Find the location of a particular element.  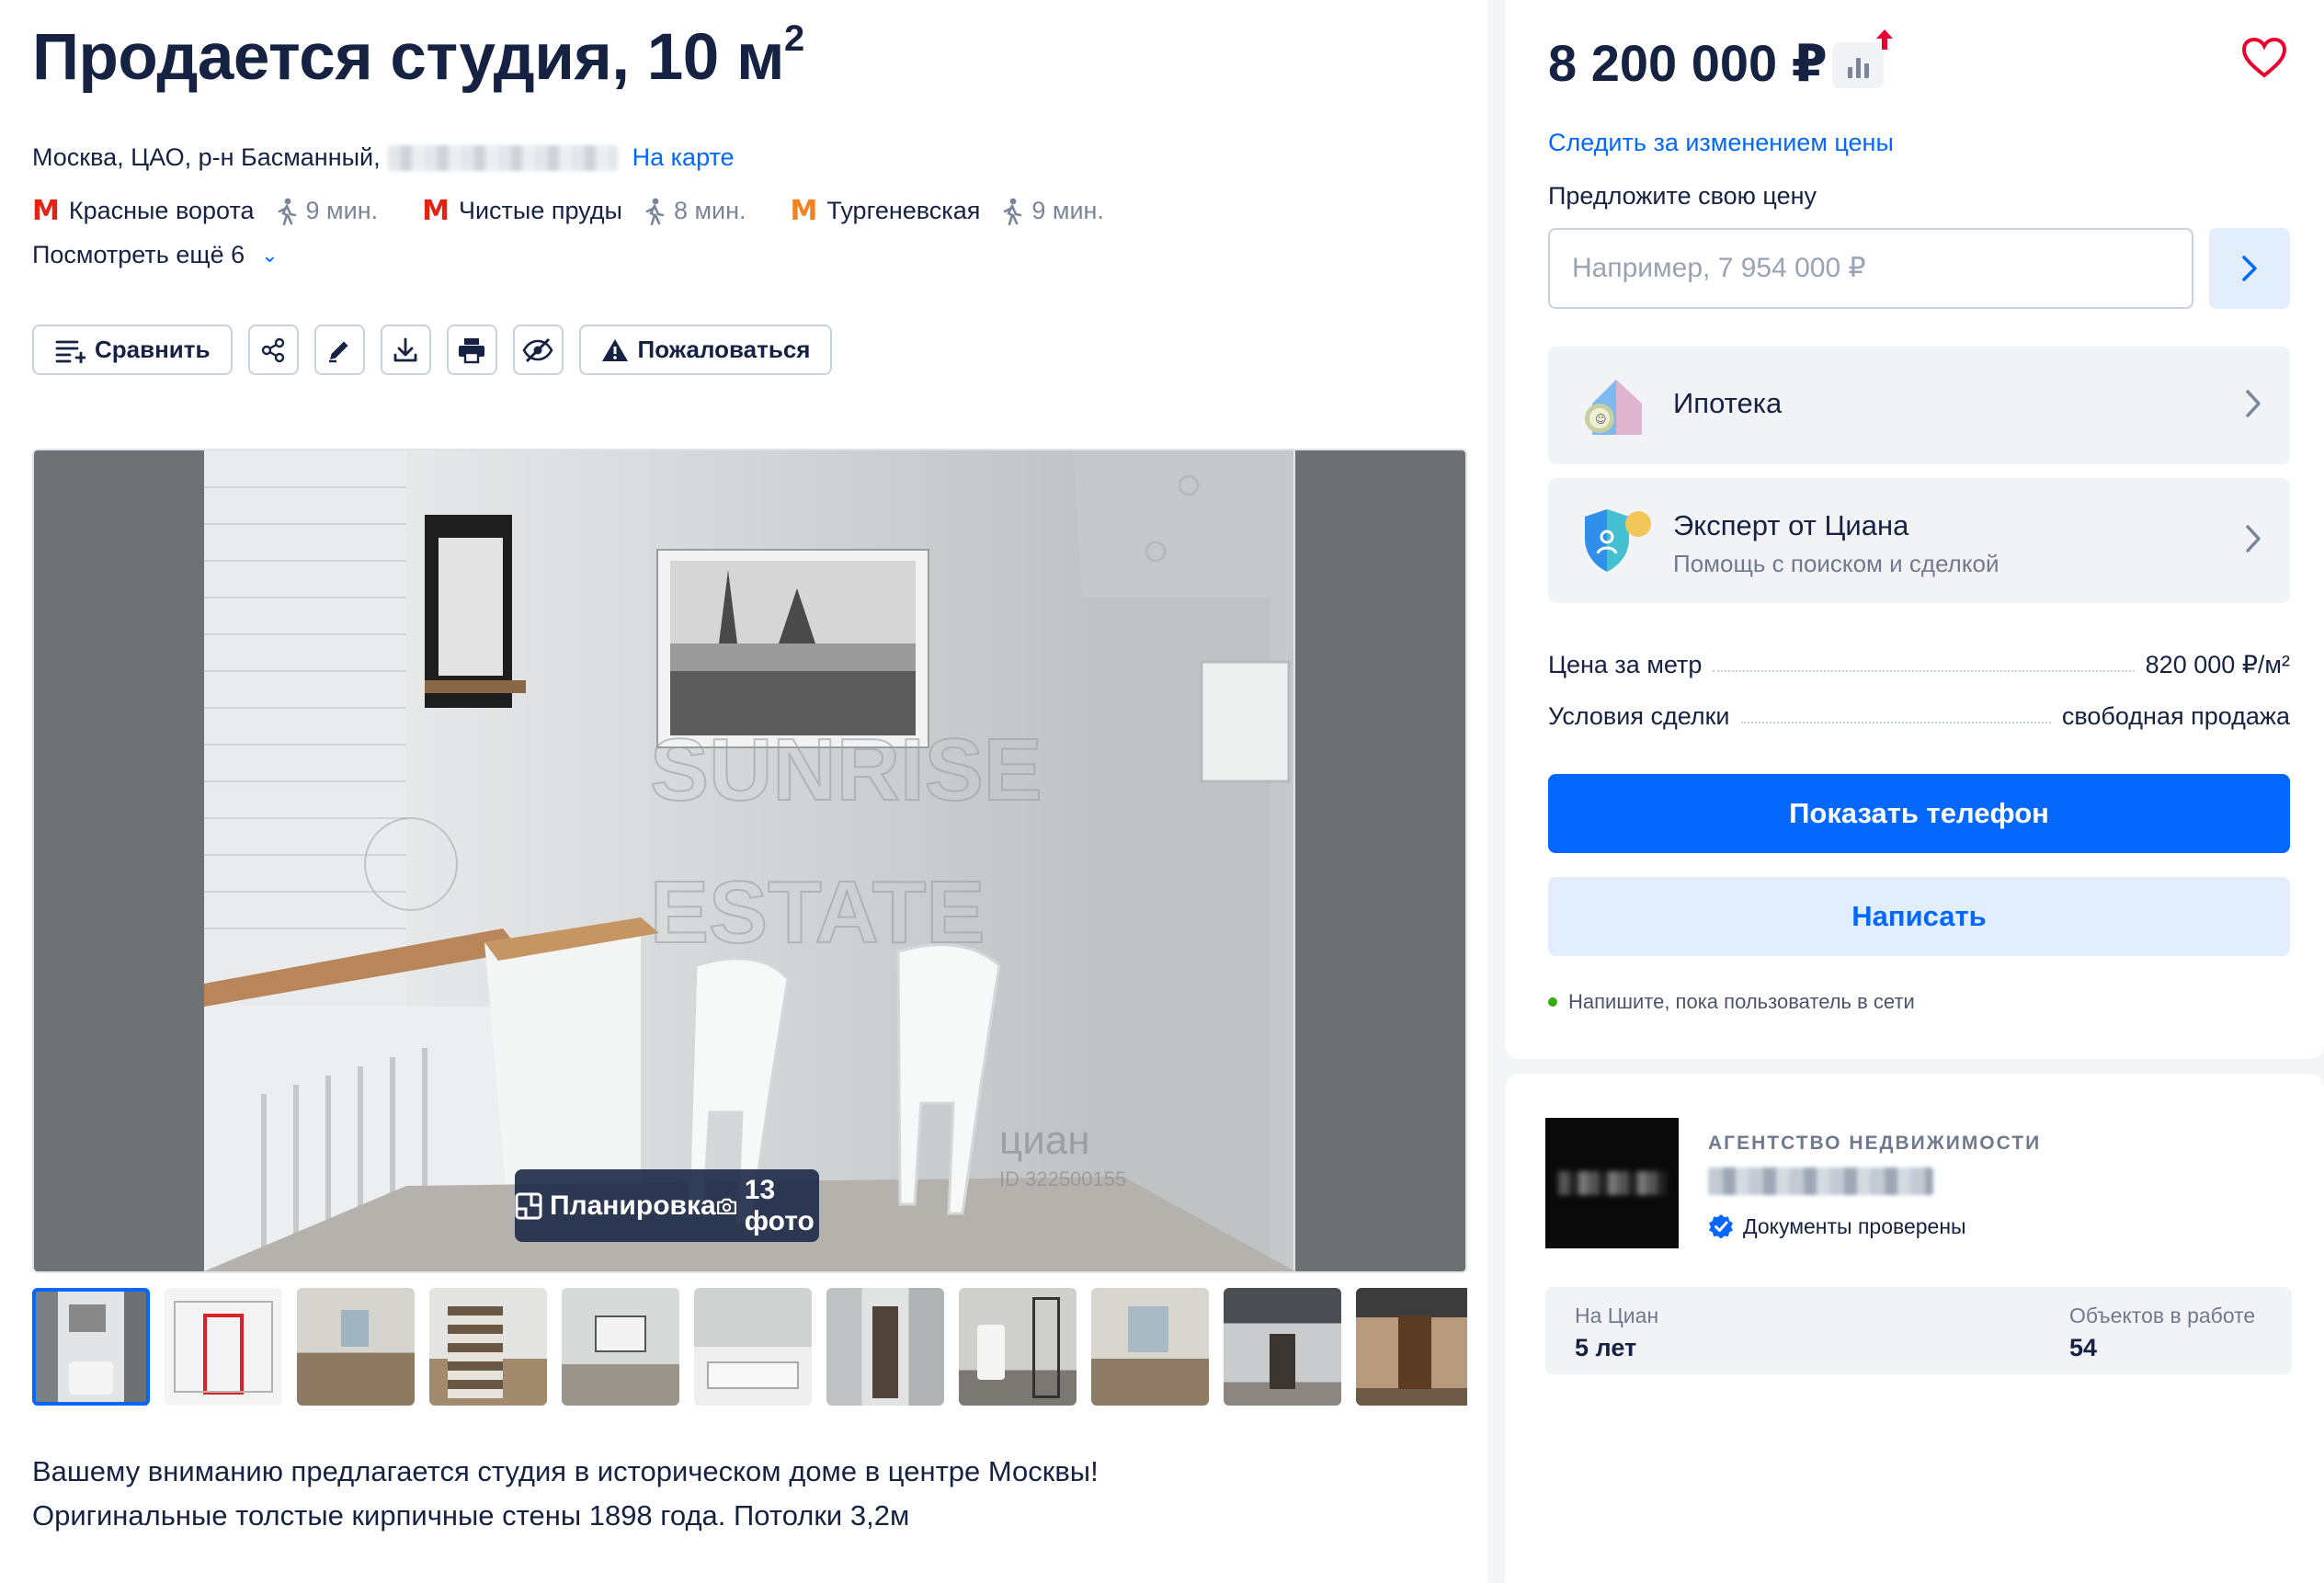

show-more-metro: Посмотреть ещё 6 ⌄ is located at coordinates (156, 255).